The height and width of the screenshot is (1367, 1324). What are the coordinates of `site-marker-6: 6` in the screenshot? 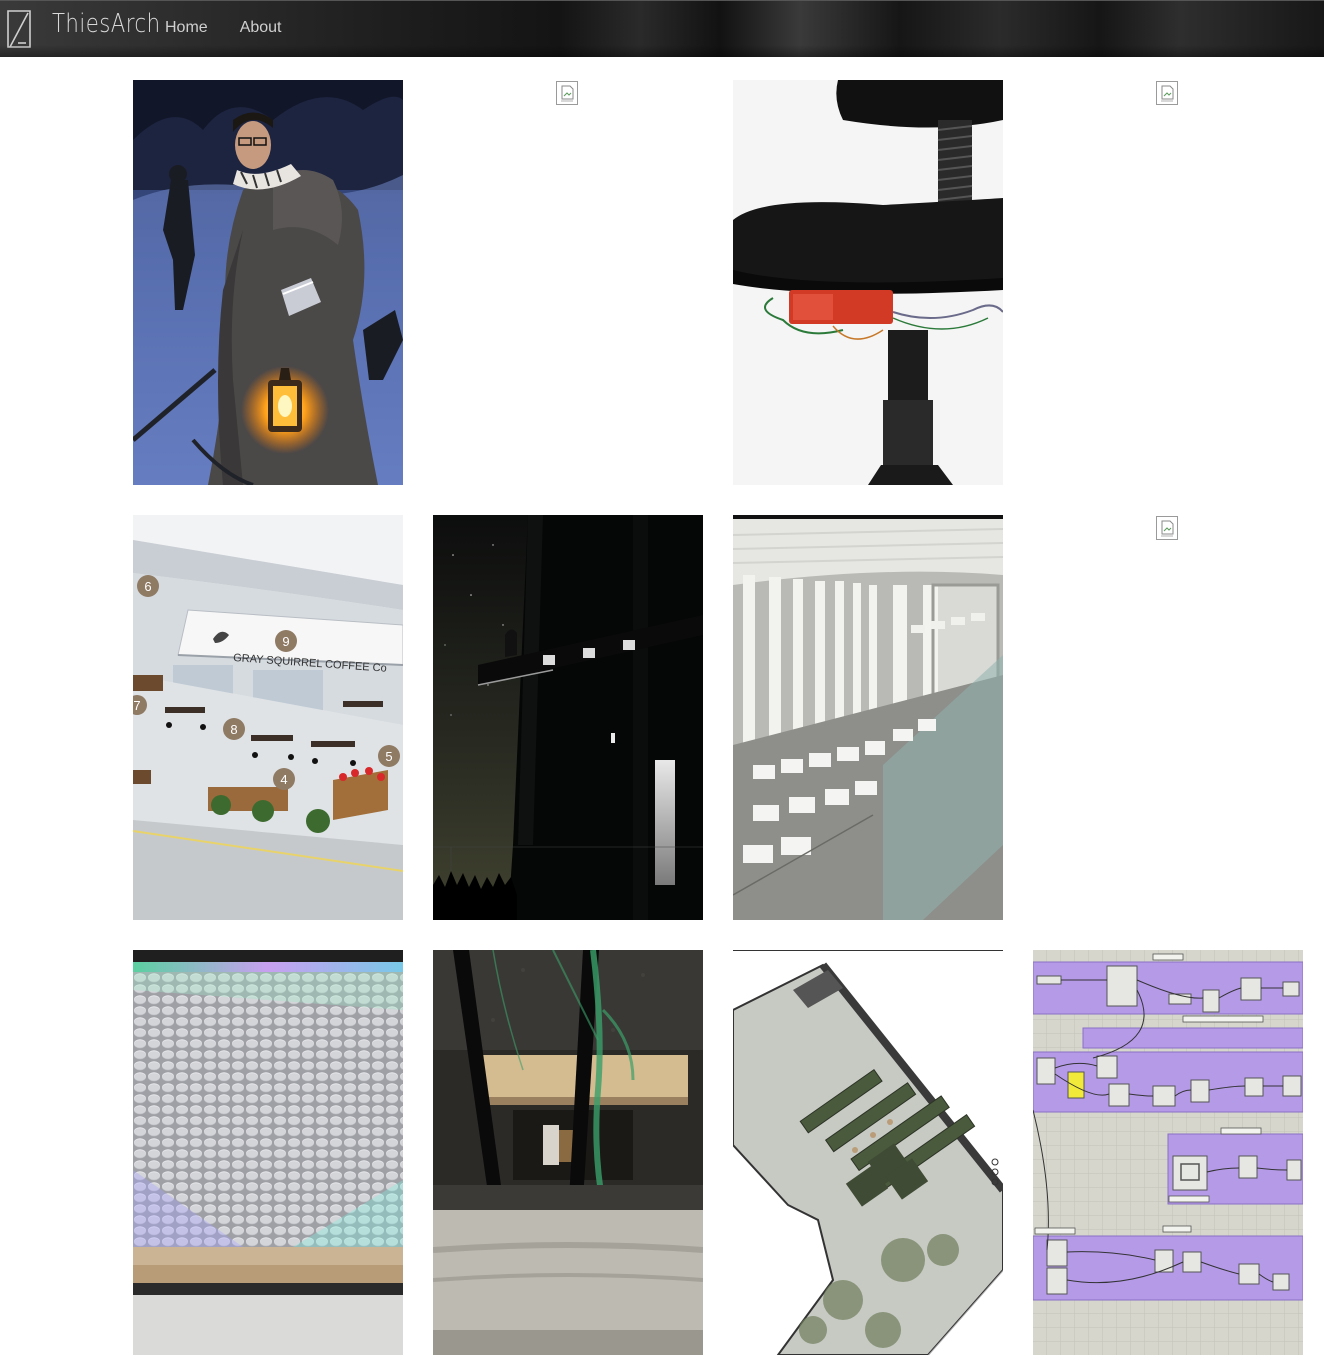 It's located at (147, 586).